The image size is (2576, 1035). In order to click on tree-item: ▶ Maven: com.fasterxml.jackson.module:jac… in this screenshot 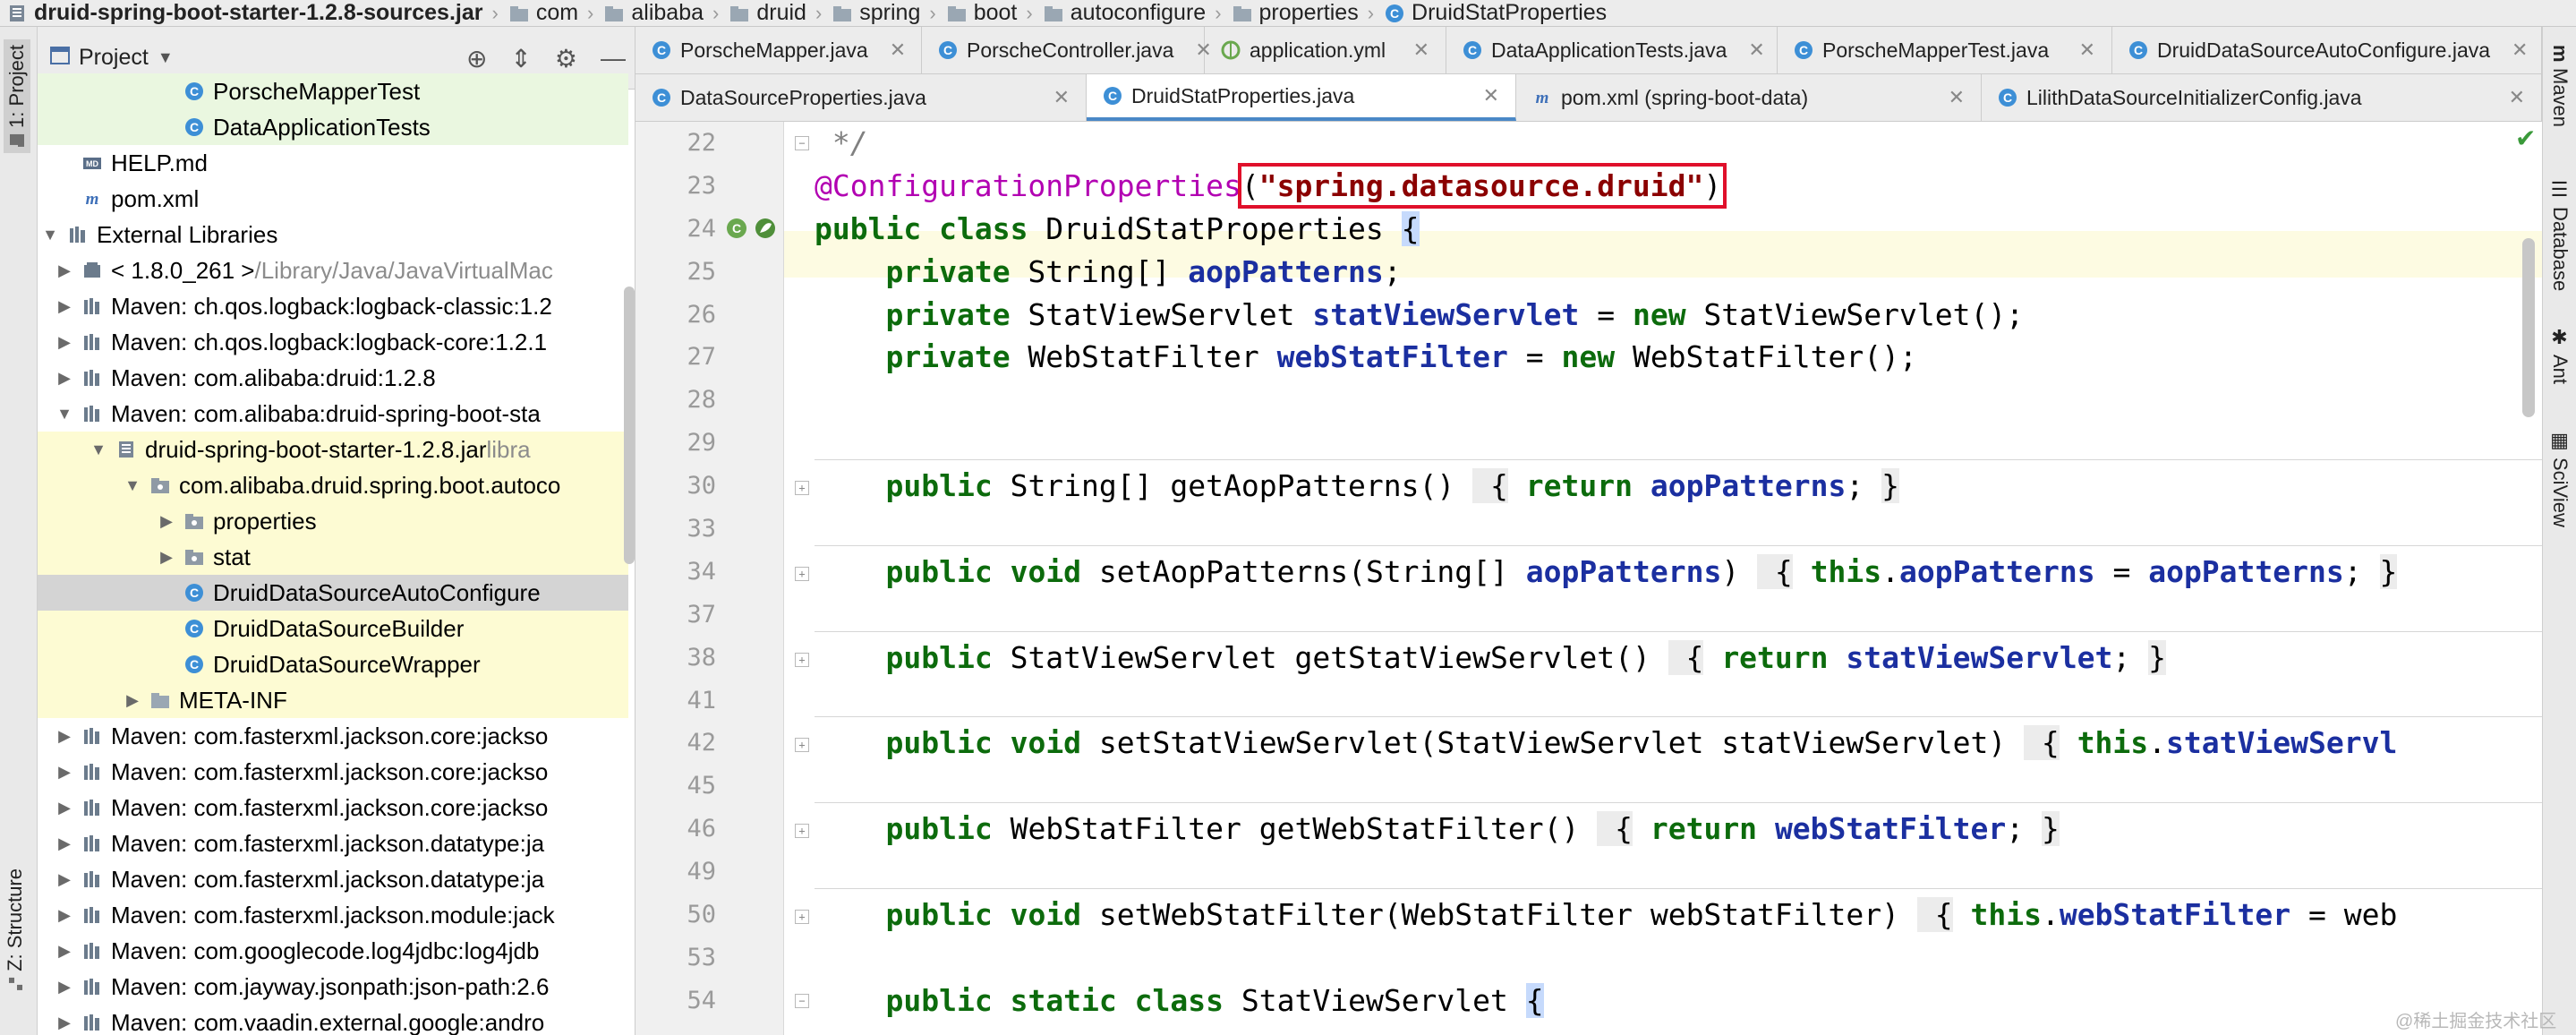, I will do `click(333, 915)`.